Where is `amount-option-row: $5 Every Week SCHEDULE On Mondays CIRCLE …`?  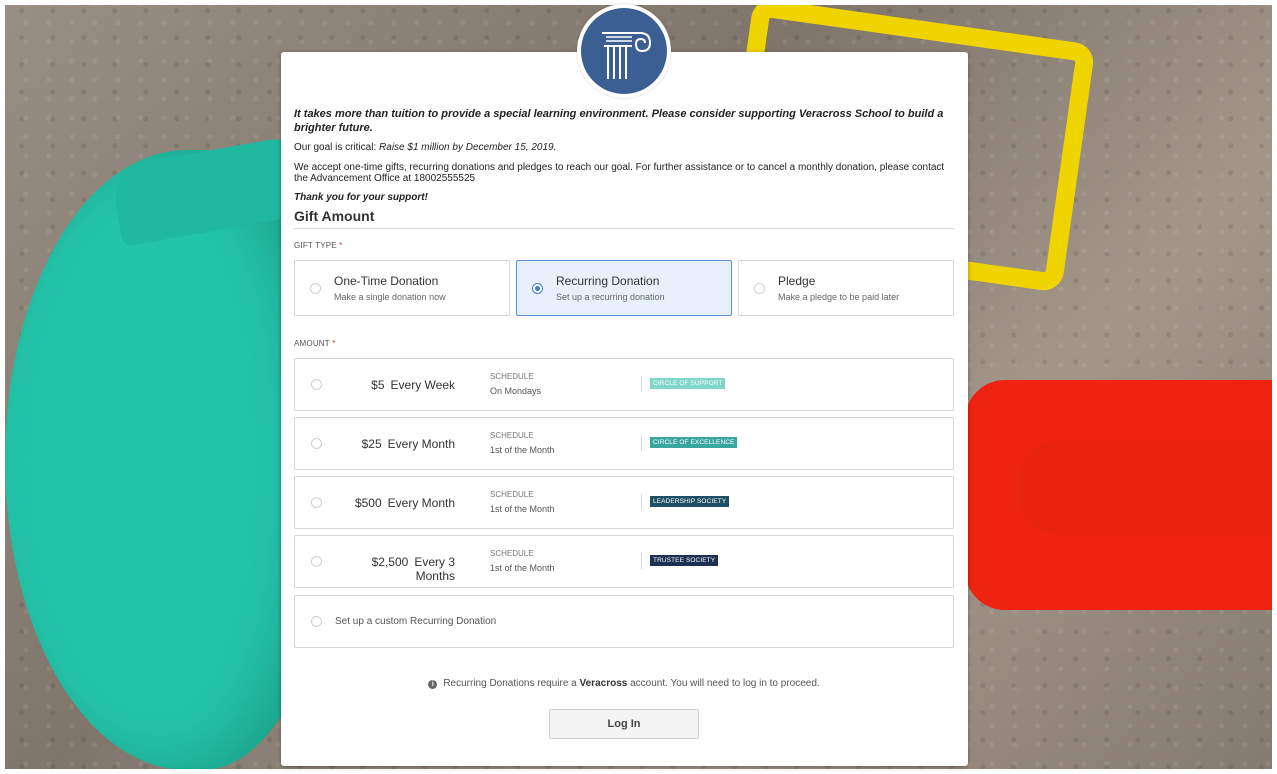
amount-option-row: $5 Every Week SCHEDULE On Mondays CIRCLE … is located at coordinates (624, 384).